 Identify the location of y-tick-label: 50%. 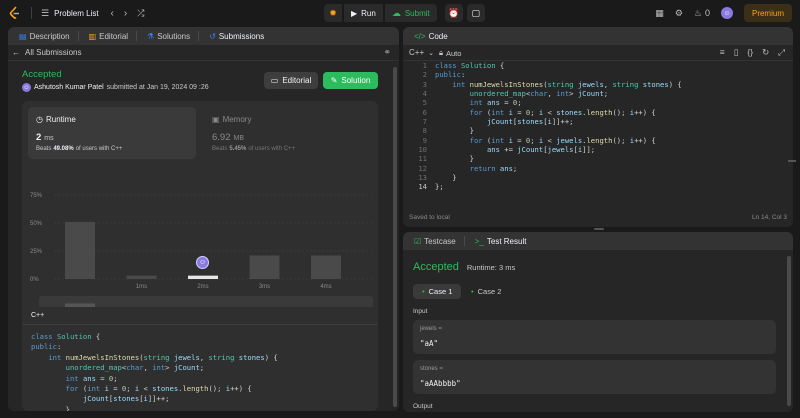
(36, 224).